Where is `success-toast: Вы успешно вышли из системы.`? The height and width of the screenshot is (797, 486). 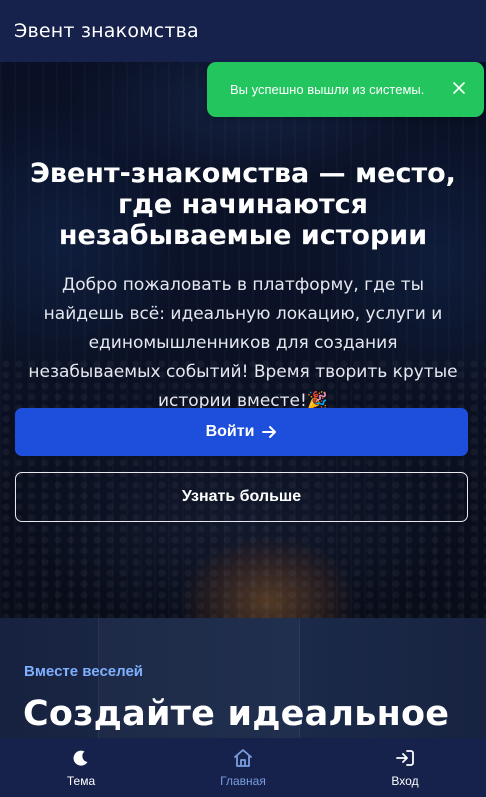
success-toast: Вы успешно вышли из системы. is located at coordinates (345, 89).